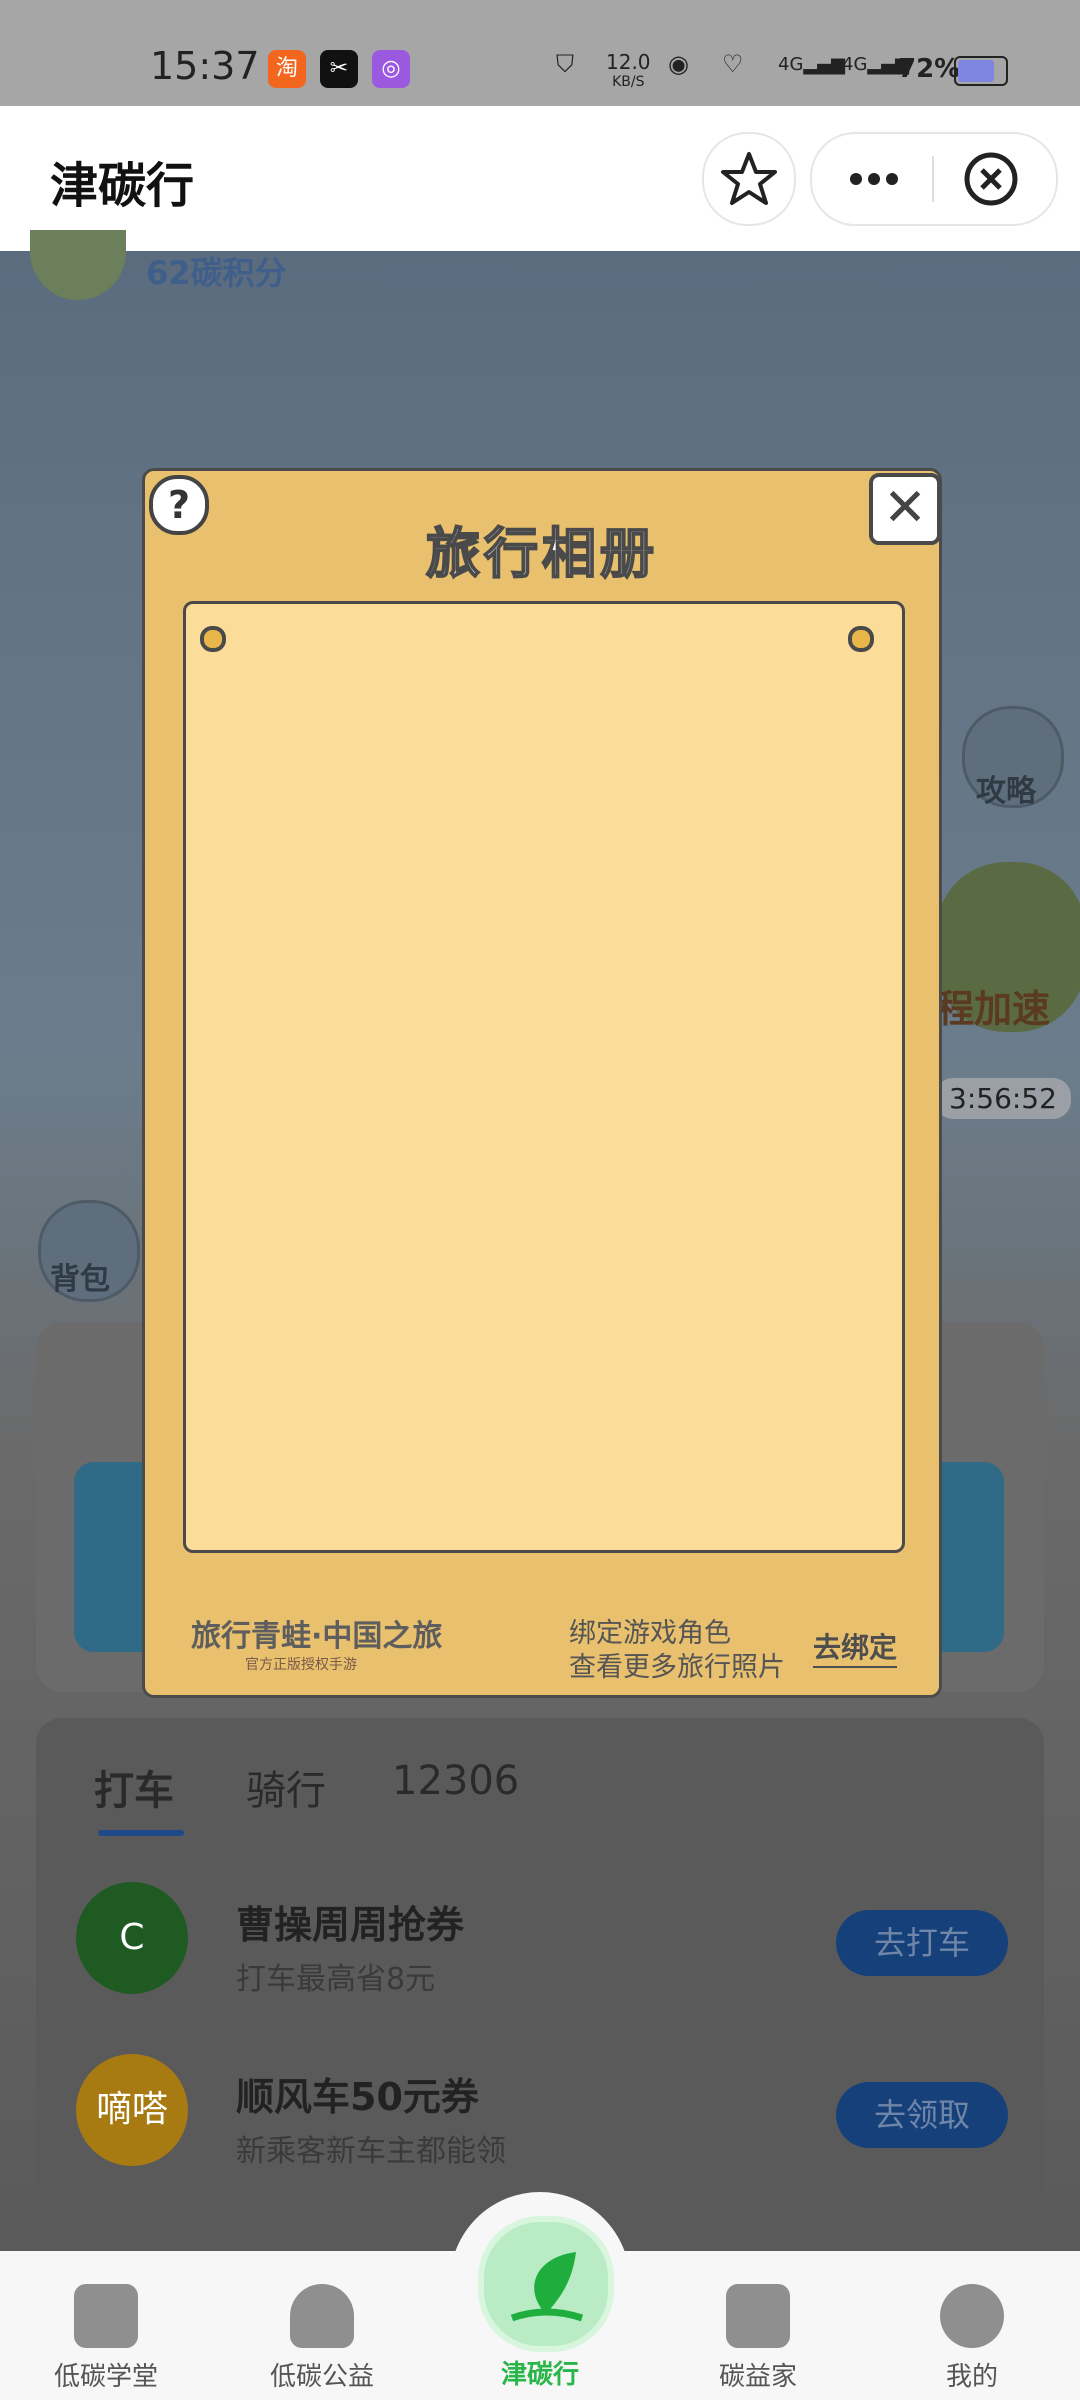  I want to click on battery-level, so click(976, 71).